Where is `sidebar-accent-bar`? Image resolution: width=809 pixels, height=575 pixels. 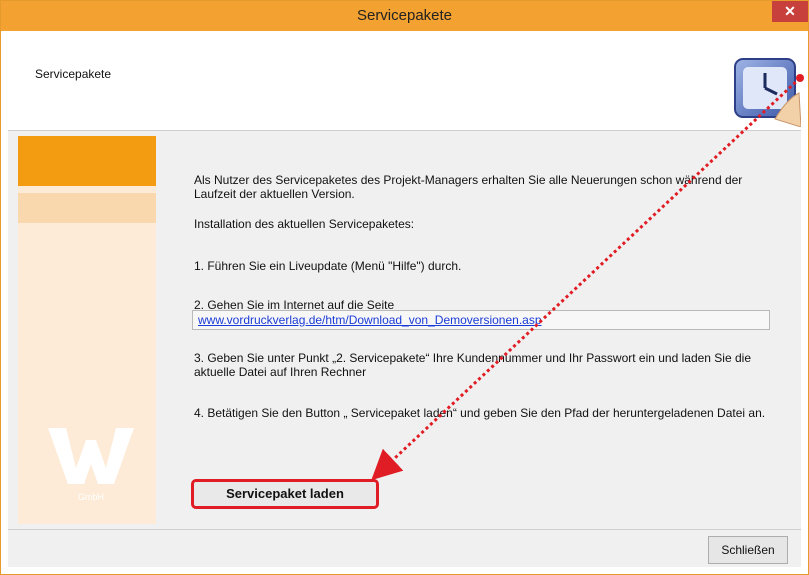 sidebar-accent-bar is located at coordinates (87, 161).